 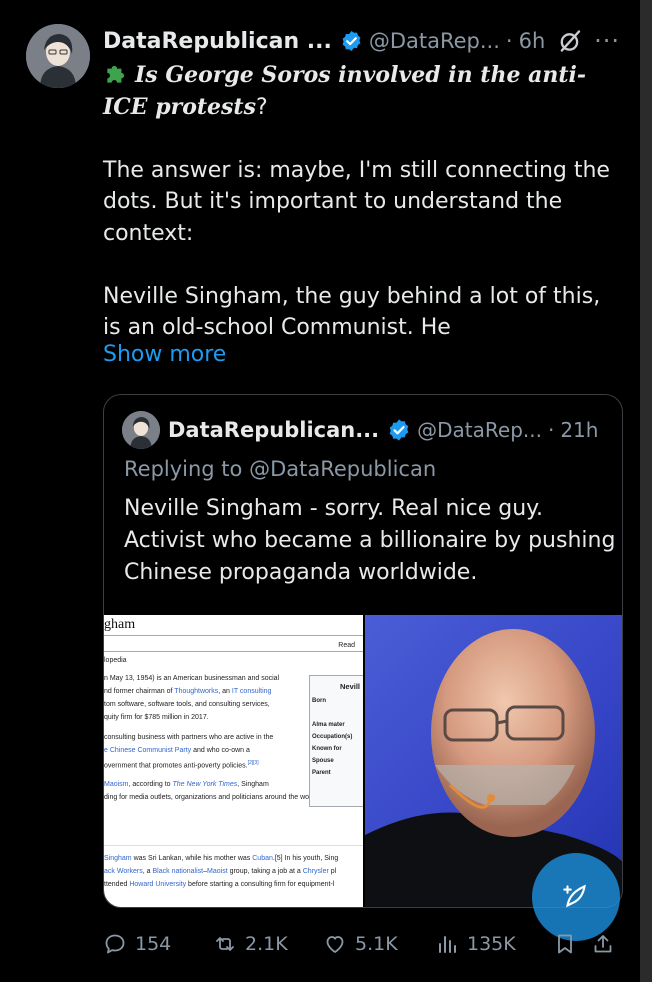 I want to click on quoted-post-header: DataRepublican... @DataRep... · 21h, so click(x=363, y=430).